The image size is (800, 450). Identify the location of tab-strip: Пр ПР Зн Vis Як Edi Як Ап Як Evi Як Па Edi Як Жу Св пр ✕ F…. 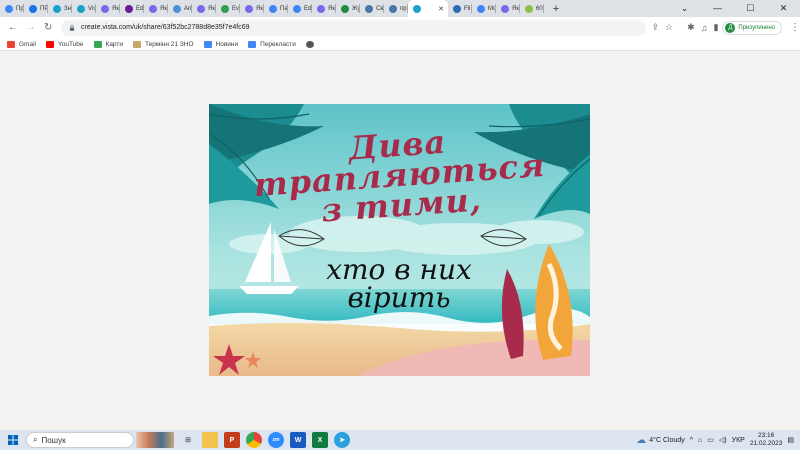
(400, 8).